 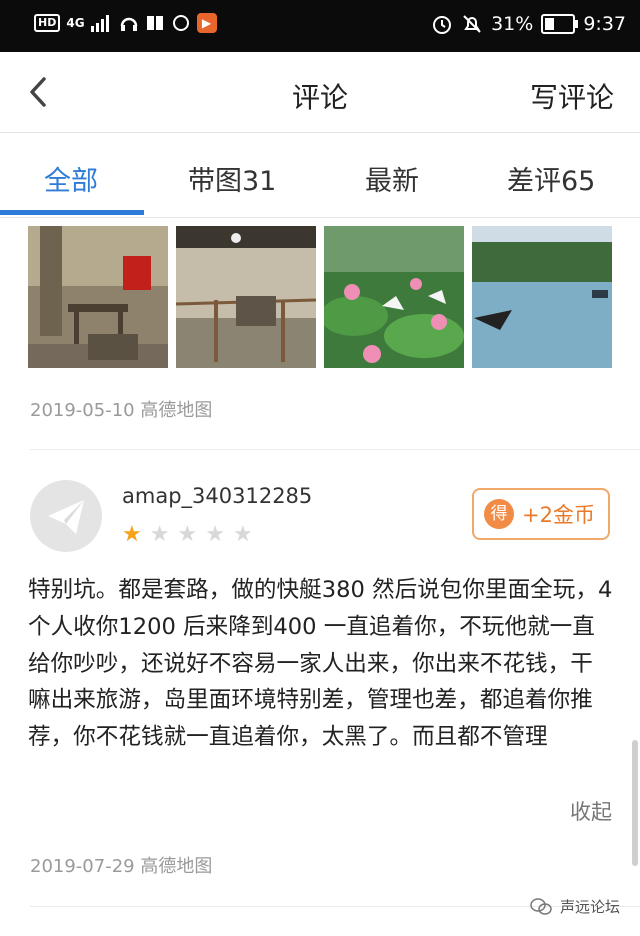 What do you see at coordinates (121, 866) in the screenshot?
I see `review-date: 2019-07-29 高德地图` at bounding box center [121, 866].